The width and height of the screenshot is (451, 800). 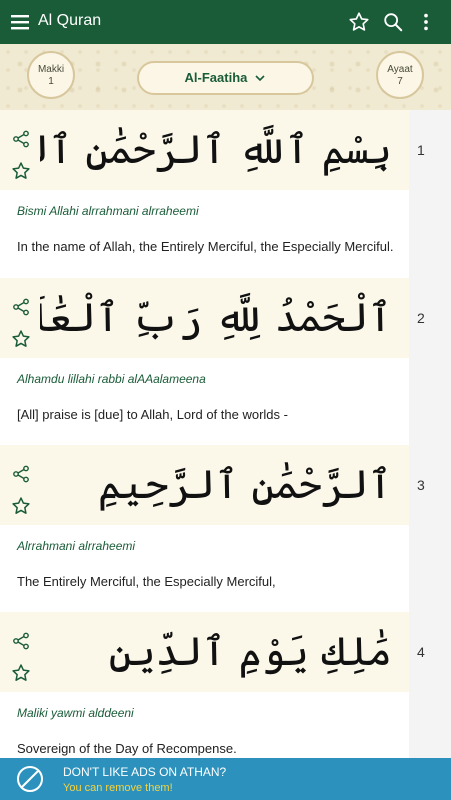 What do you see at coordinates (421, 652) in the screenshot?
I see `verse-number: 4` at bounding box center [421, 652].